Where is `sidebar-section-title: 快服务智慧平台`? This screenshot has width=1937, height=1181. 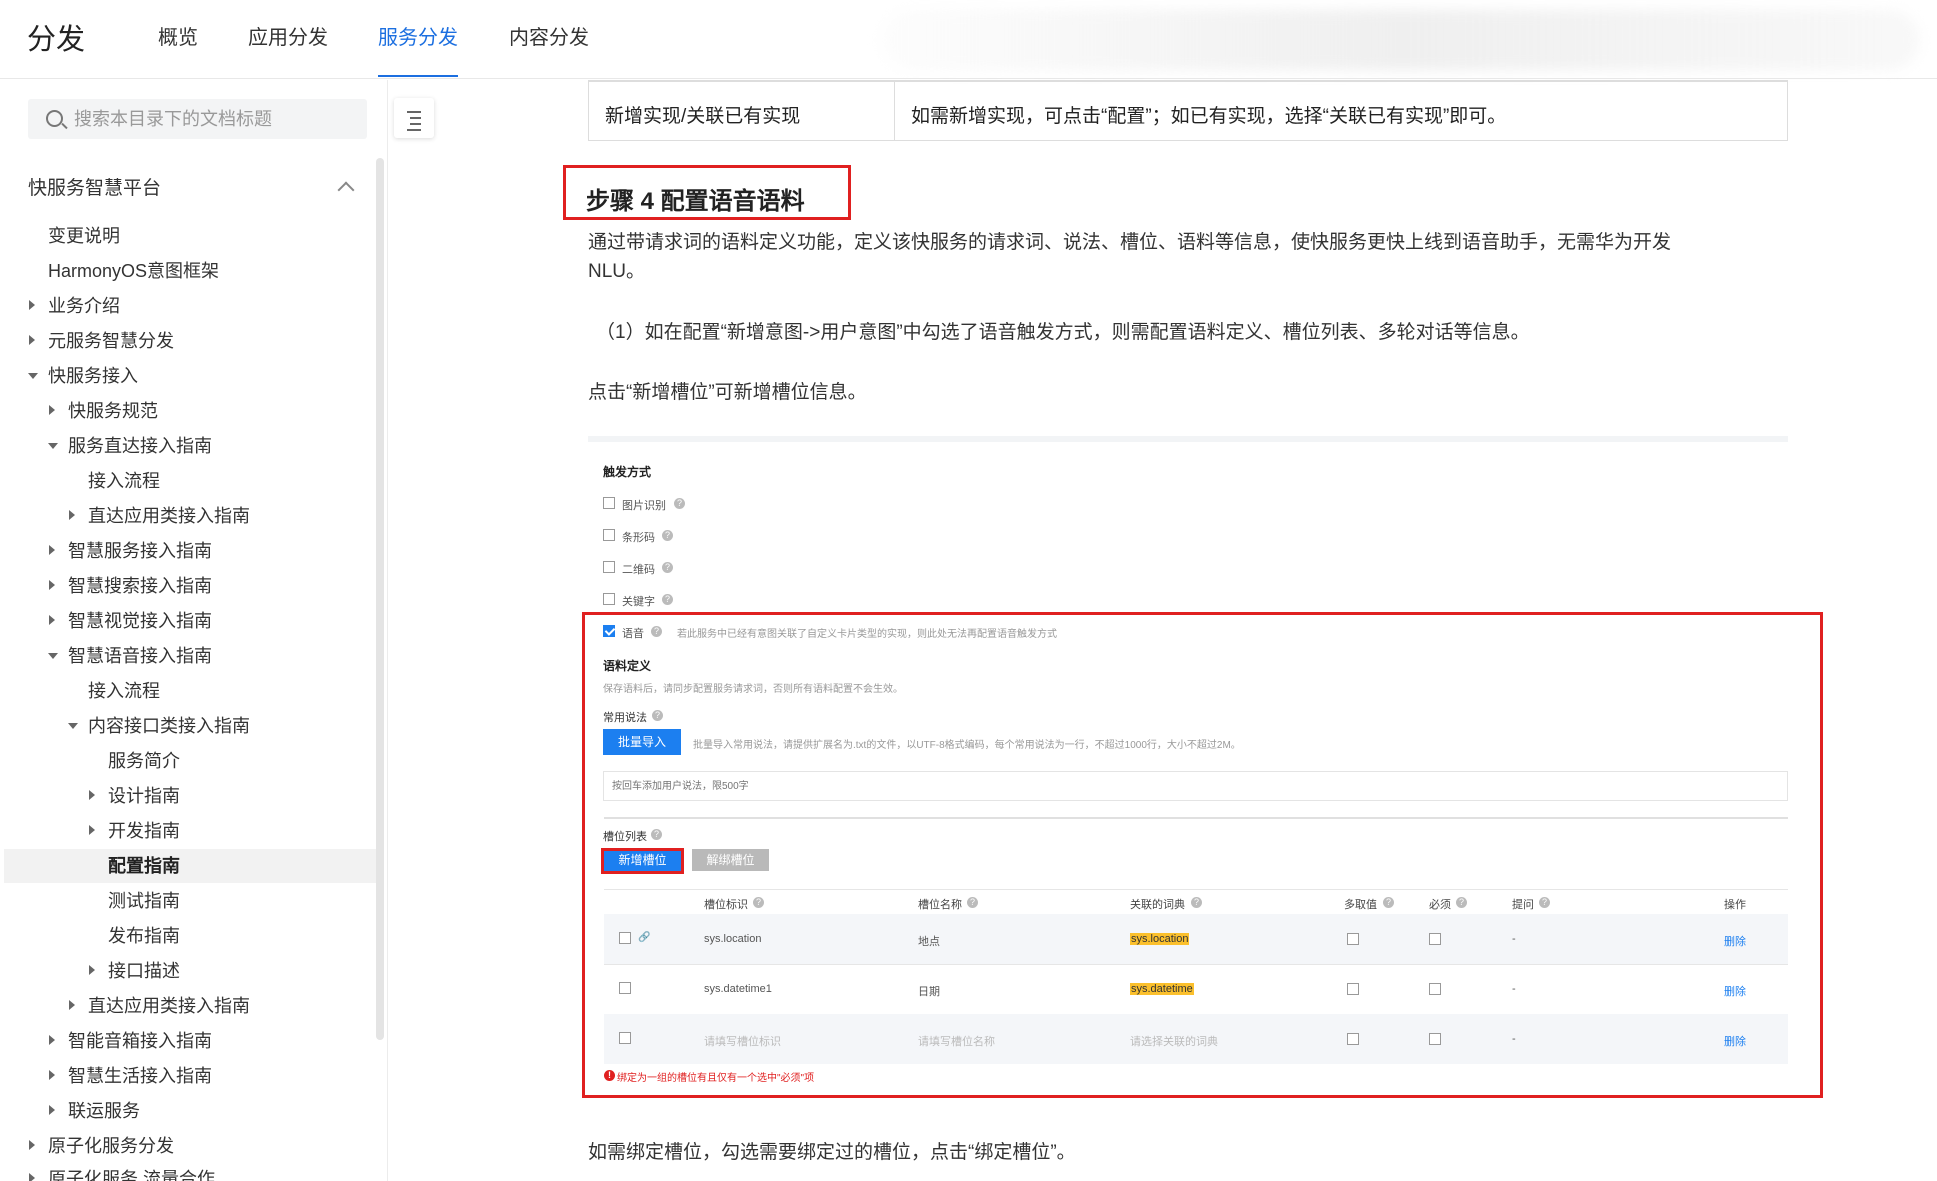 sidebar-section-title: 快服务智慧平台 is located at coordinates (94, 189).